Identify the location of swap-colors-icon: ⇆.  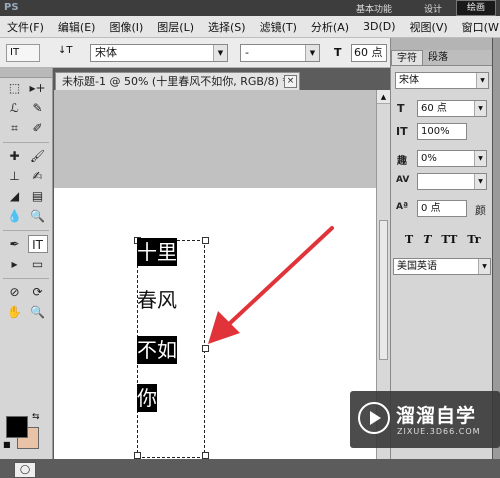
(36, 417).